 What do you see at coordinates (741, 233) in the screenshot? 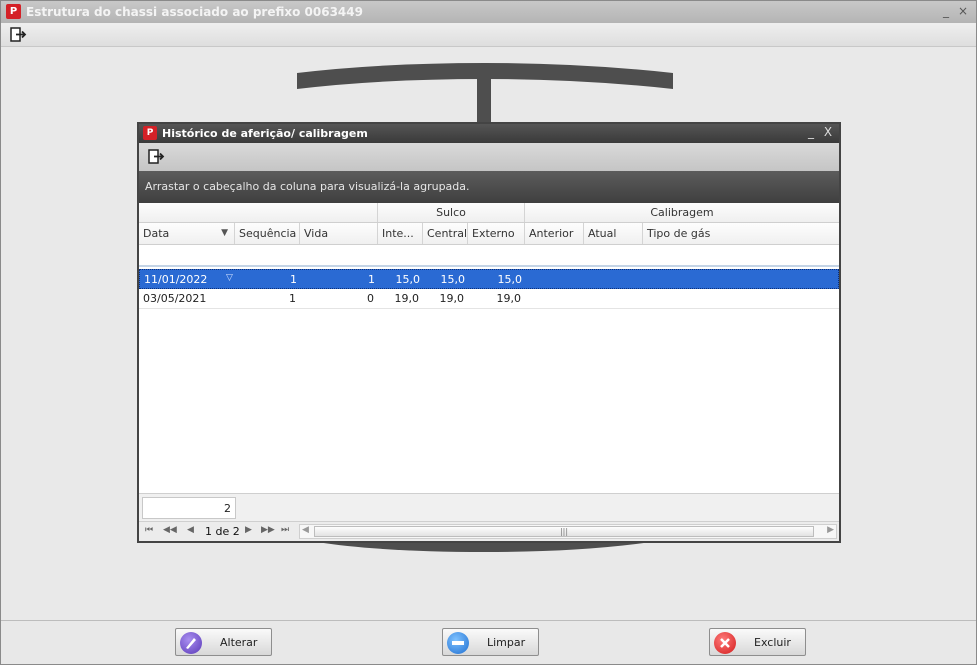
I see `col-header-tipo-gas: Tipo de gás` at bounding box center [741, 233].